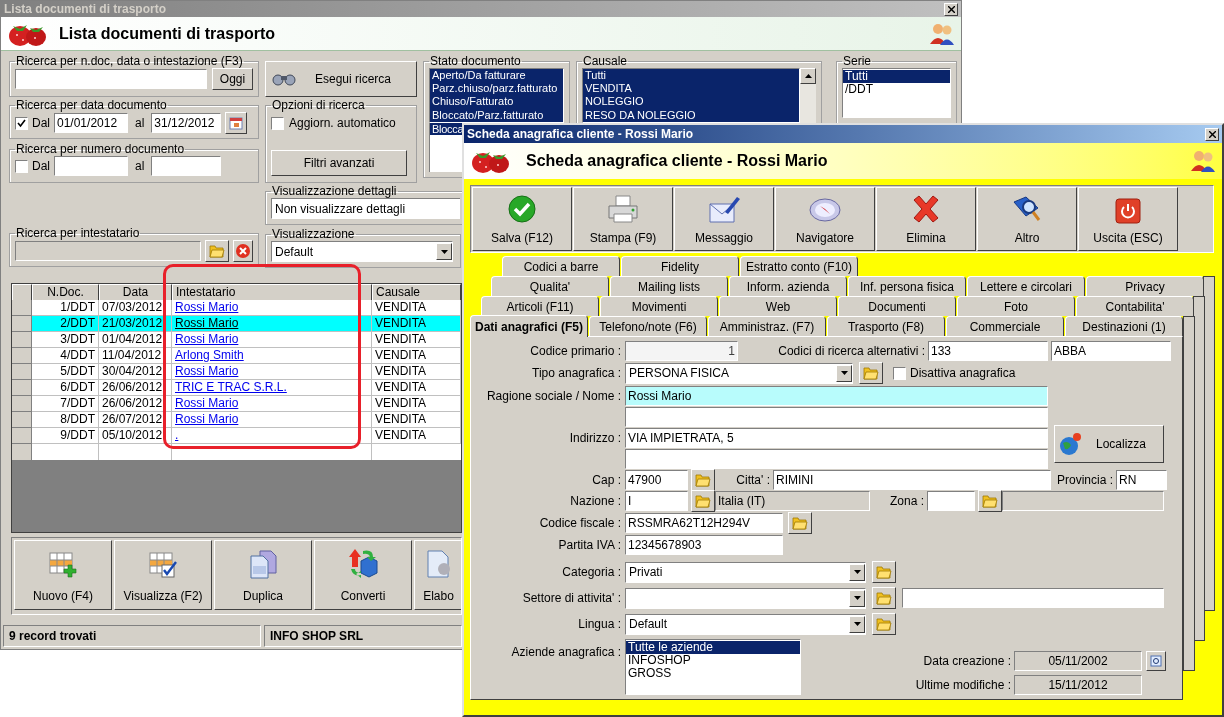 This screenshot has height=717, width=1224. Describe the element at coordinates (529, 326) in the screenshot. I see `tab: Dati anagrafici (F5)` at that location.